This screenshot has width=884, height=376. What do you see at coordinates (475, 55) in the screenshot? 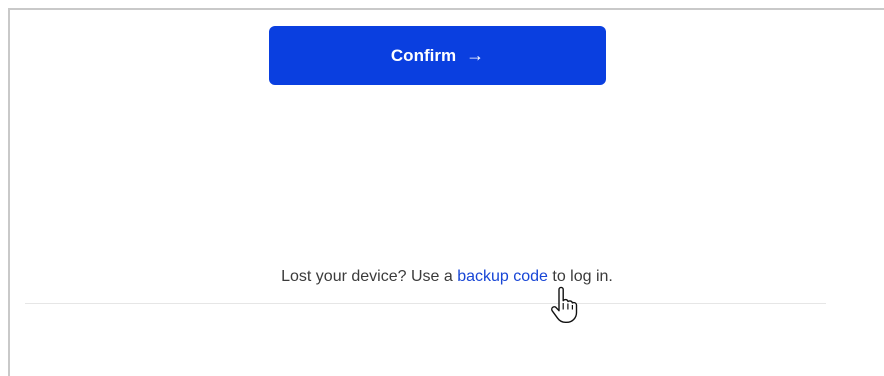
I see `arrow-right-icon: →` at bounding box center [475, 55].